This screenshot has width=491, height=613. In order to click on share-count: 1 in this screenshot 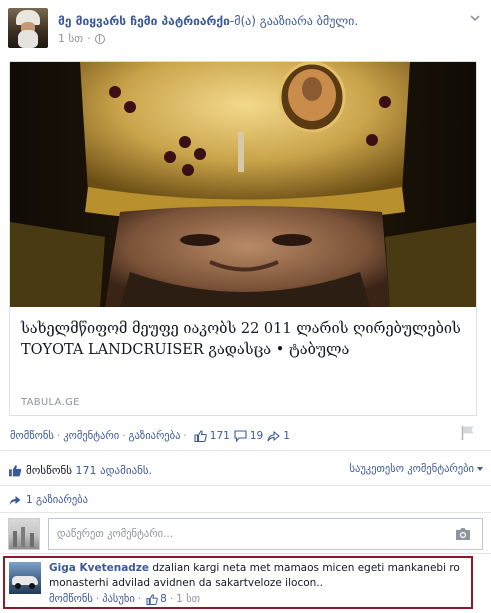, I will do `click(278, 436)`.